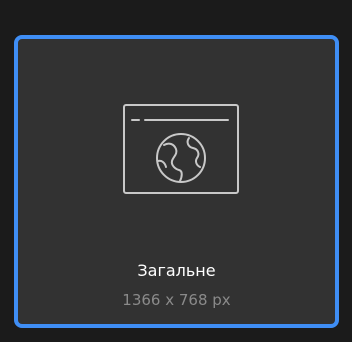 The height and width of the screenshot is (342, 352). Describe the element at coordinates (176, 270) in the screenshot. I see `preset-title: Загальне` at that location.